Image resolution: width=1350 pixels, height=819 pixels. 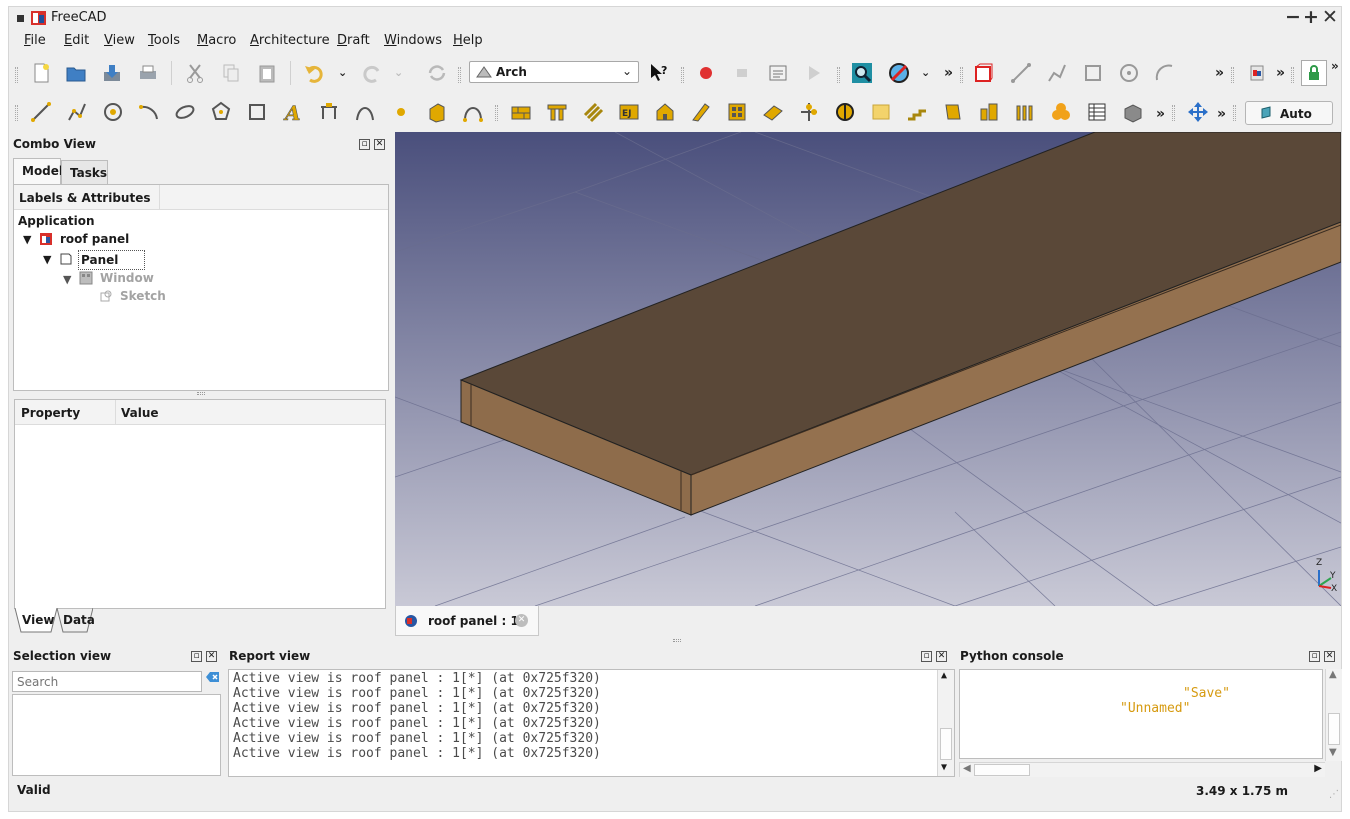 What do you see at coordinates (50, 413) in the screenshot?
I see `property-column-header: Property` at bounding box center [50, 413].